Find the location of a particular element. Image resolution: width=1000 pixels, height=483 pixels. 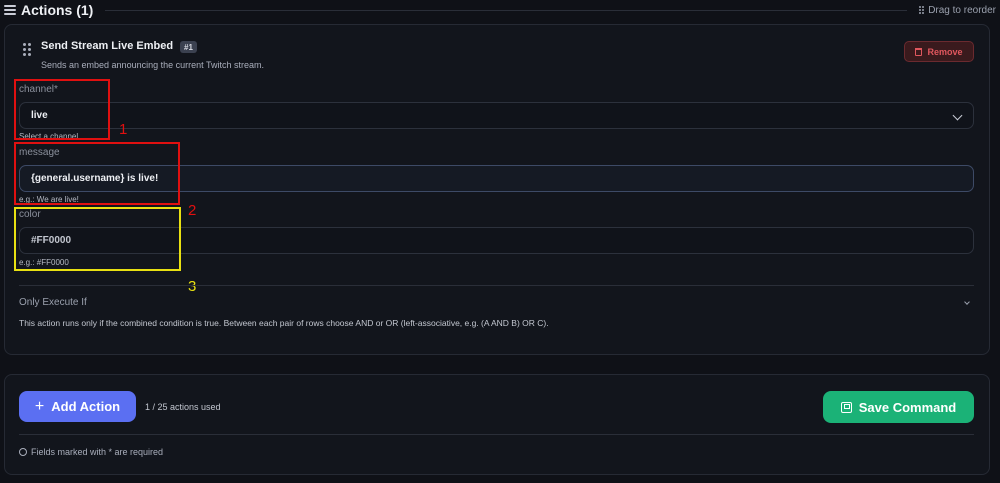

action-title: Send Stream Live Embed is located at coordinates (107, 46).